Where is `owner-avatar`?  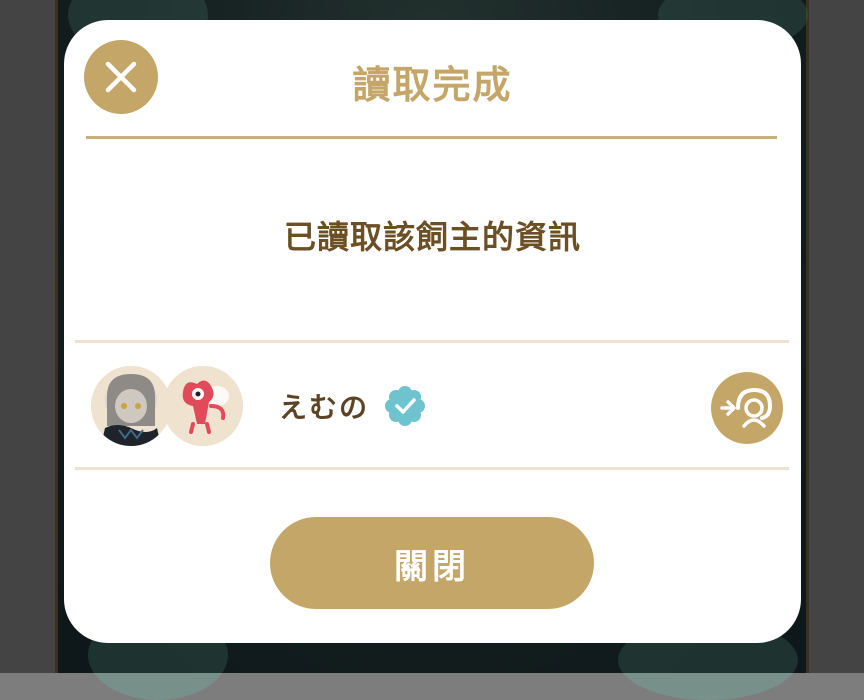
owner-avatar is located at coordinates (131, 406).